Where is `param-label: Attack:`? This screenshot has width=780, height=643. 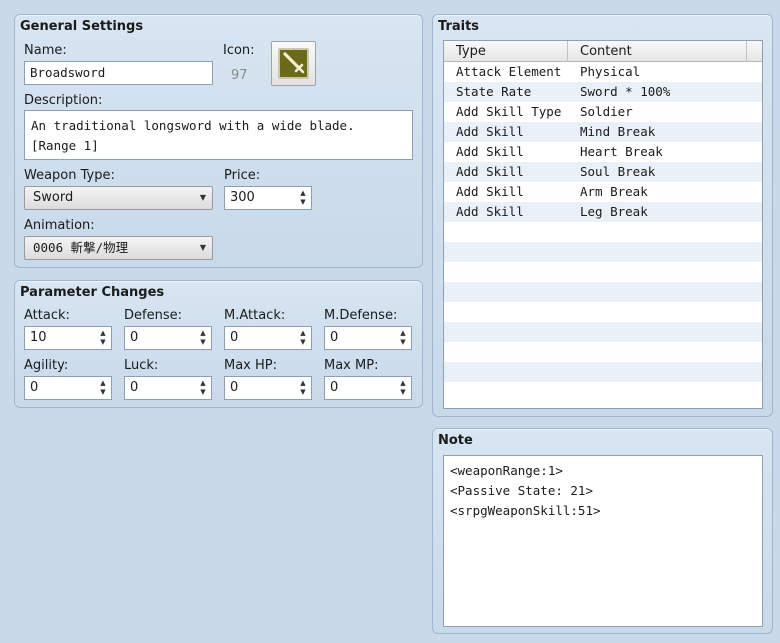 param-label: Attack: is located at coordinates (47, 315).